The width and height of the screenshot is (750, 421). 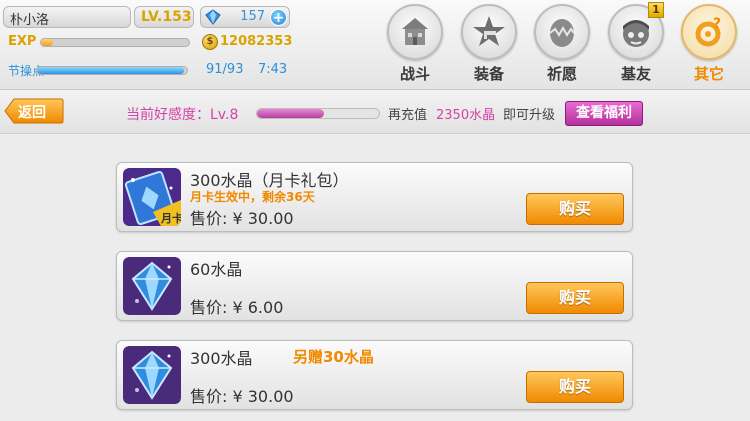 What do you see at coordinates (47, 42) in the screenshot?
I see `exp-bar-fill` at bounding box center [47, 42].